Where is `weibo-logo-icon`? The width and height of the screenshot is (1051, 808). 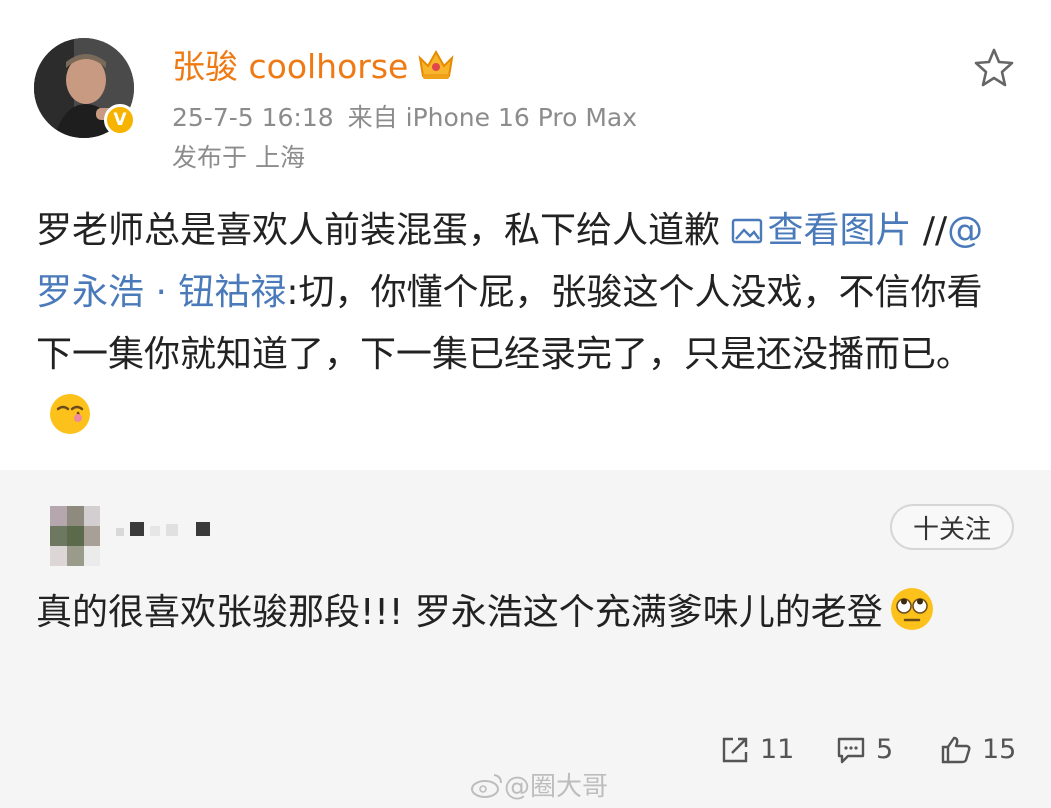 weibo-logo-icon is located at coordinates (486, 785).